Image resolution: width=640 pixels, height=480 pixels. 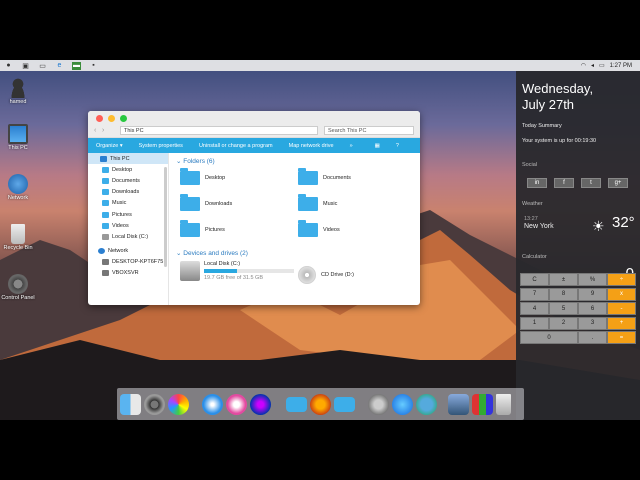 I want to click on calc-key: %, so click(x=592, y=279).